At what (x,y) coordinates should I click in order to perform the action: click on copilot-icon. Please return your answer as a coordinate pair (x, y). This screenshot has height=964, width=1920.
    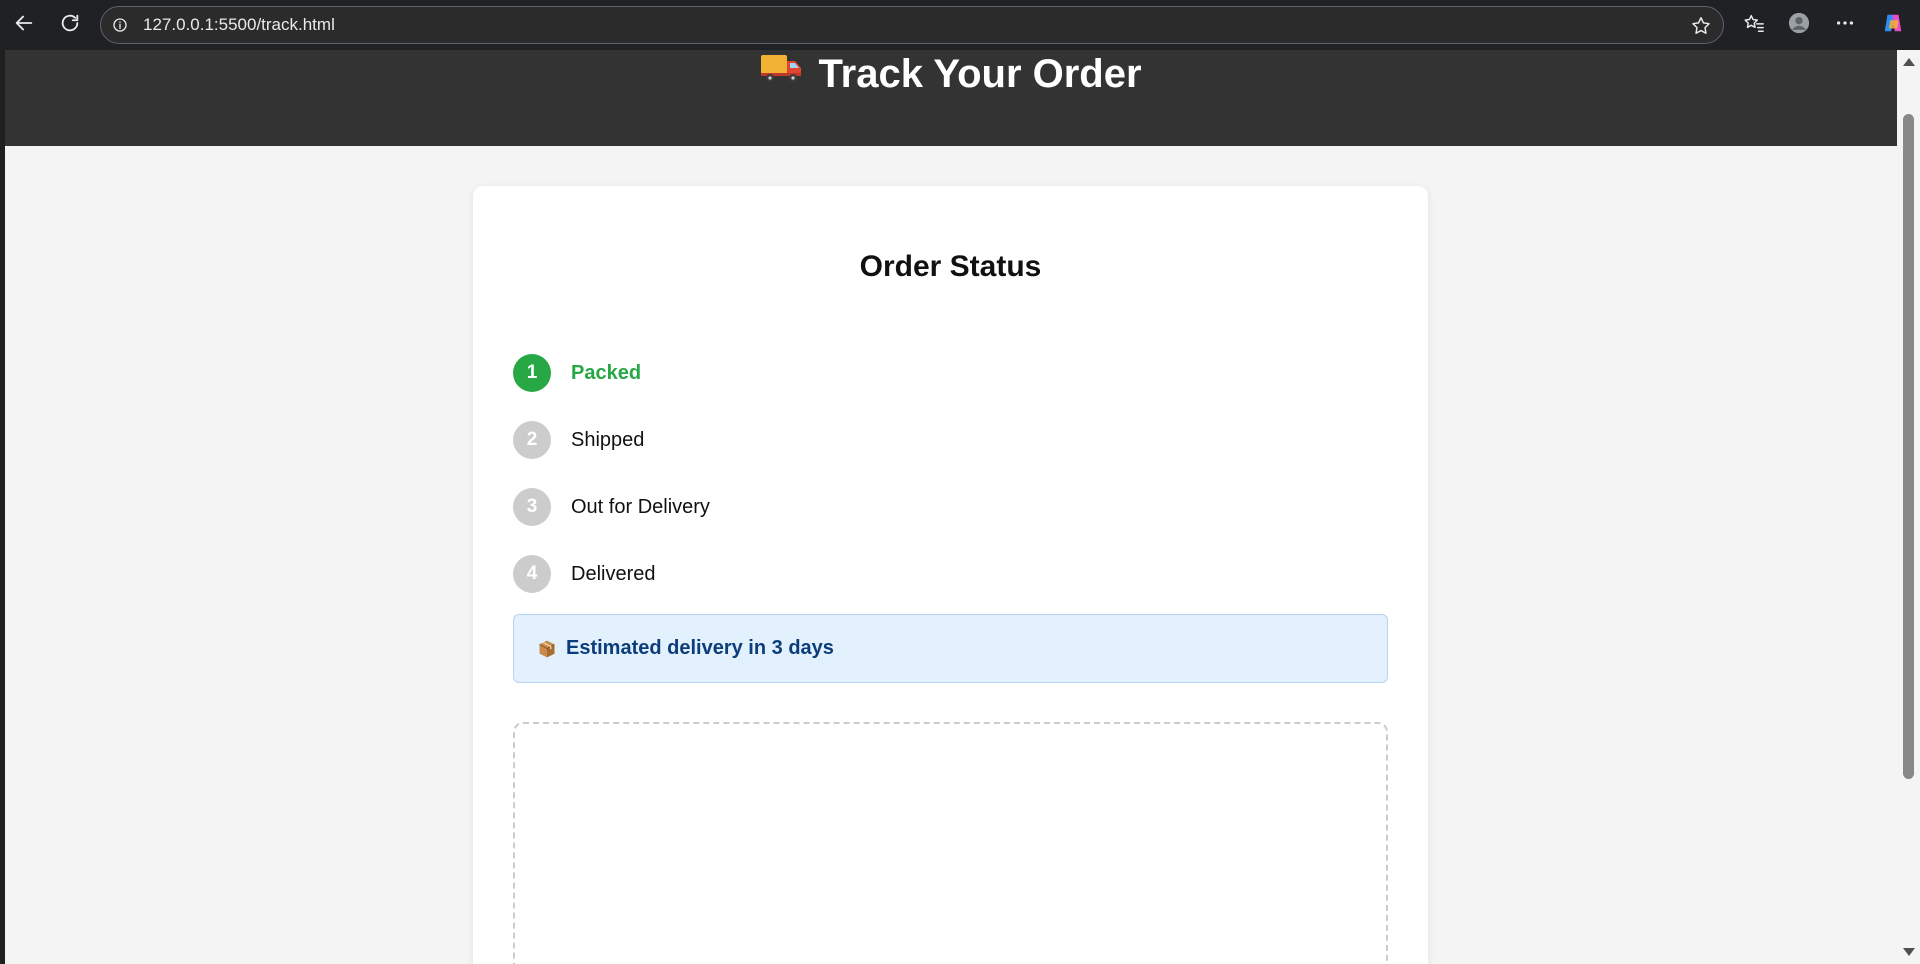
    Looking at the image, I should click on (1893, 25).